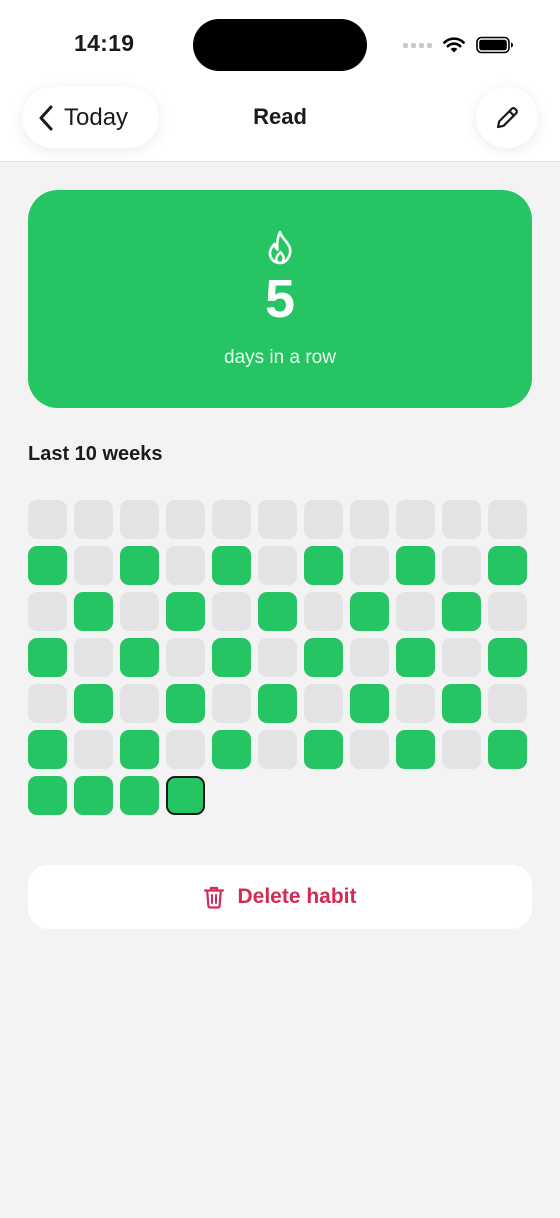 Image resolution: width=560 pixels, height=1218 pixels. Describe the element at coordinates (494, 45) in the screenshot. I see `battery-icon` at that location.